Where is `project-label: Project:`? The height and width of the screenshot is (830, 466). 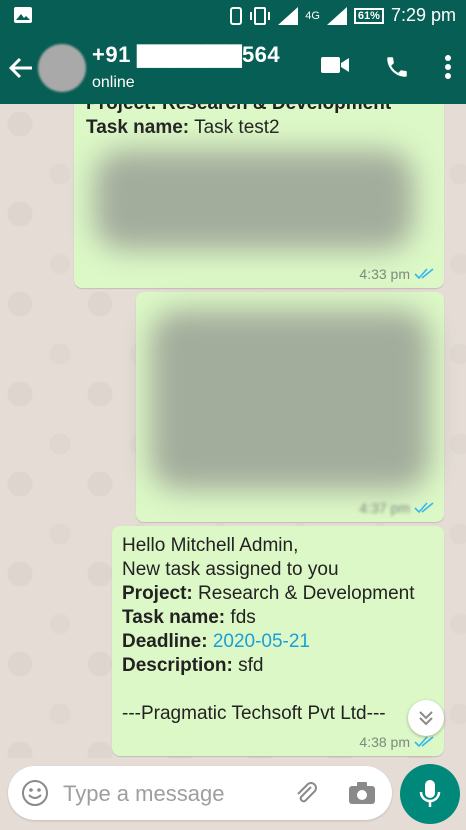 project-label: Project: is located at coordinates (157, 593).